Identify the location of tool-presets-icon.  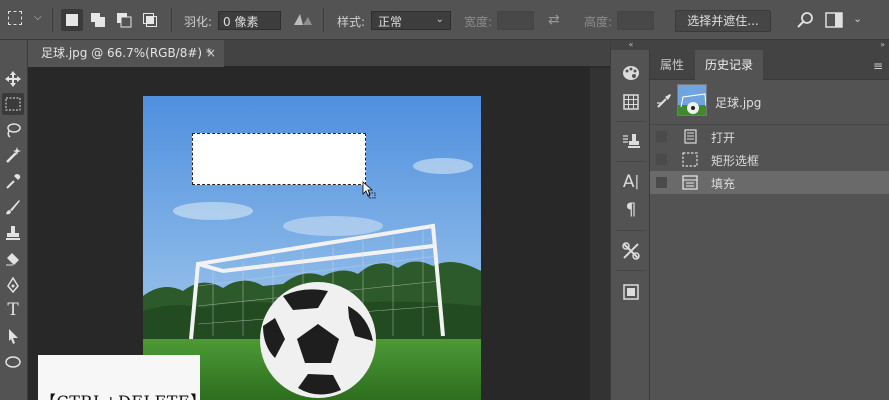
(631, 251).